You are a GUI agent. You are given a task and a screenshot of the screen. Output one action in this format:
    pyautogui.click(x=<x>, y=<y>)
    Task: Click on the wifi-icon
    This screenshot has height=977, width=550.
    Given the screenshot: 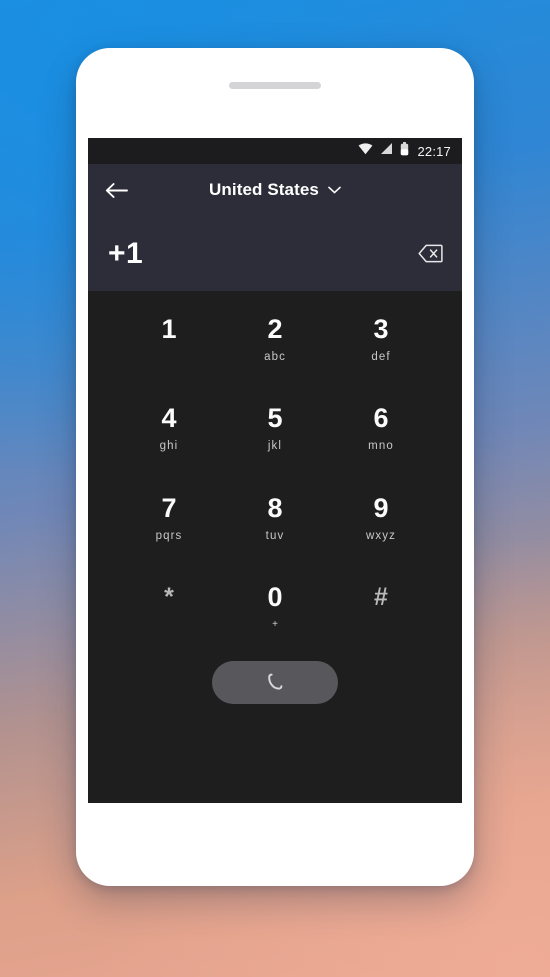 What is the action you would take?
    pyautogui.click(x=365, y=151)
    